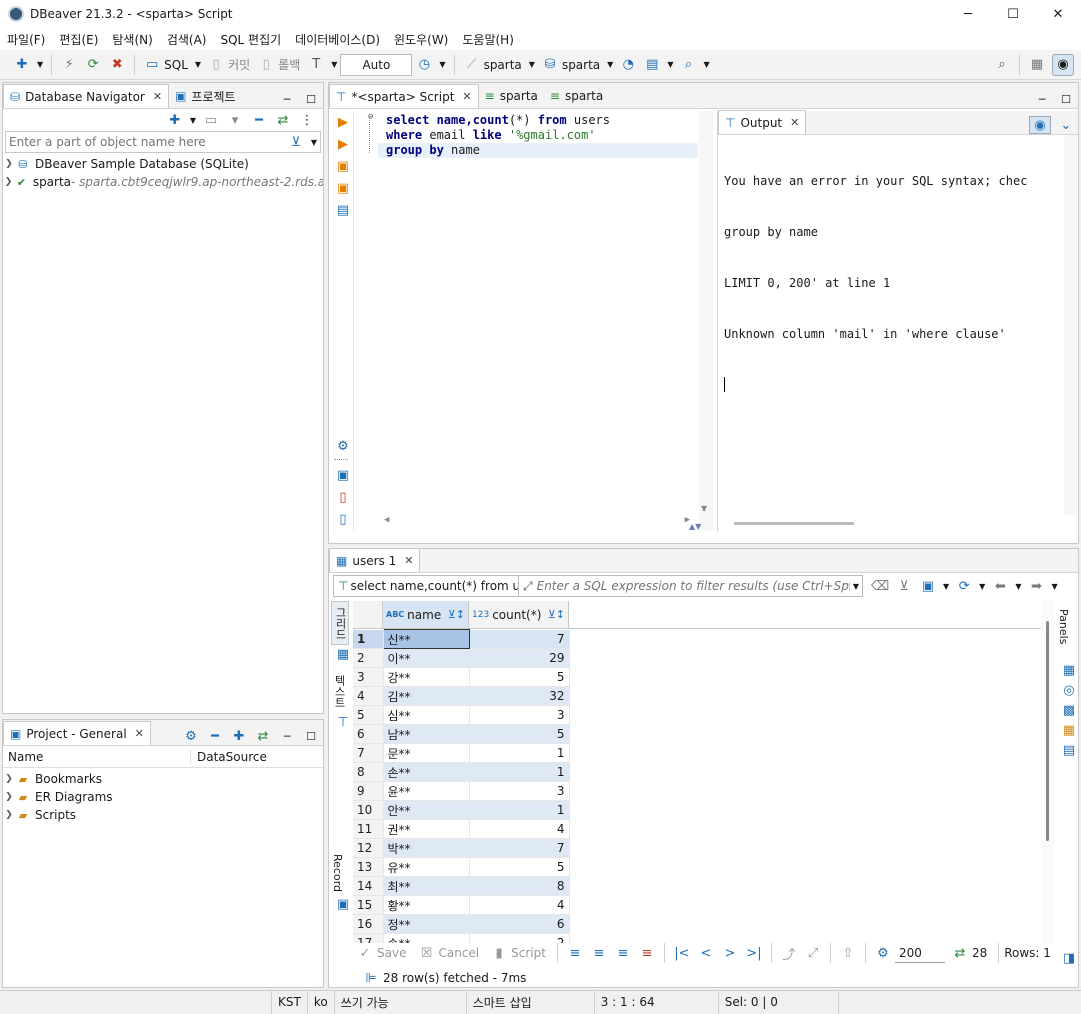  I want to click on tab-sparta-2: ≡ sparta, so click(576, 96).